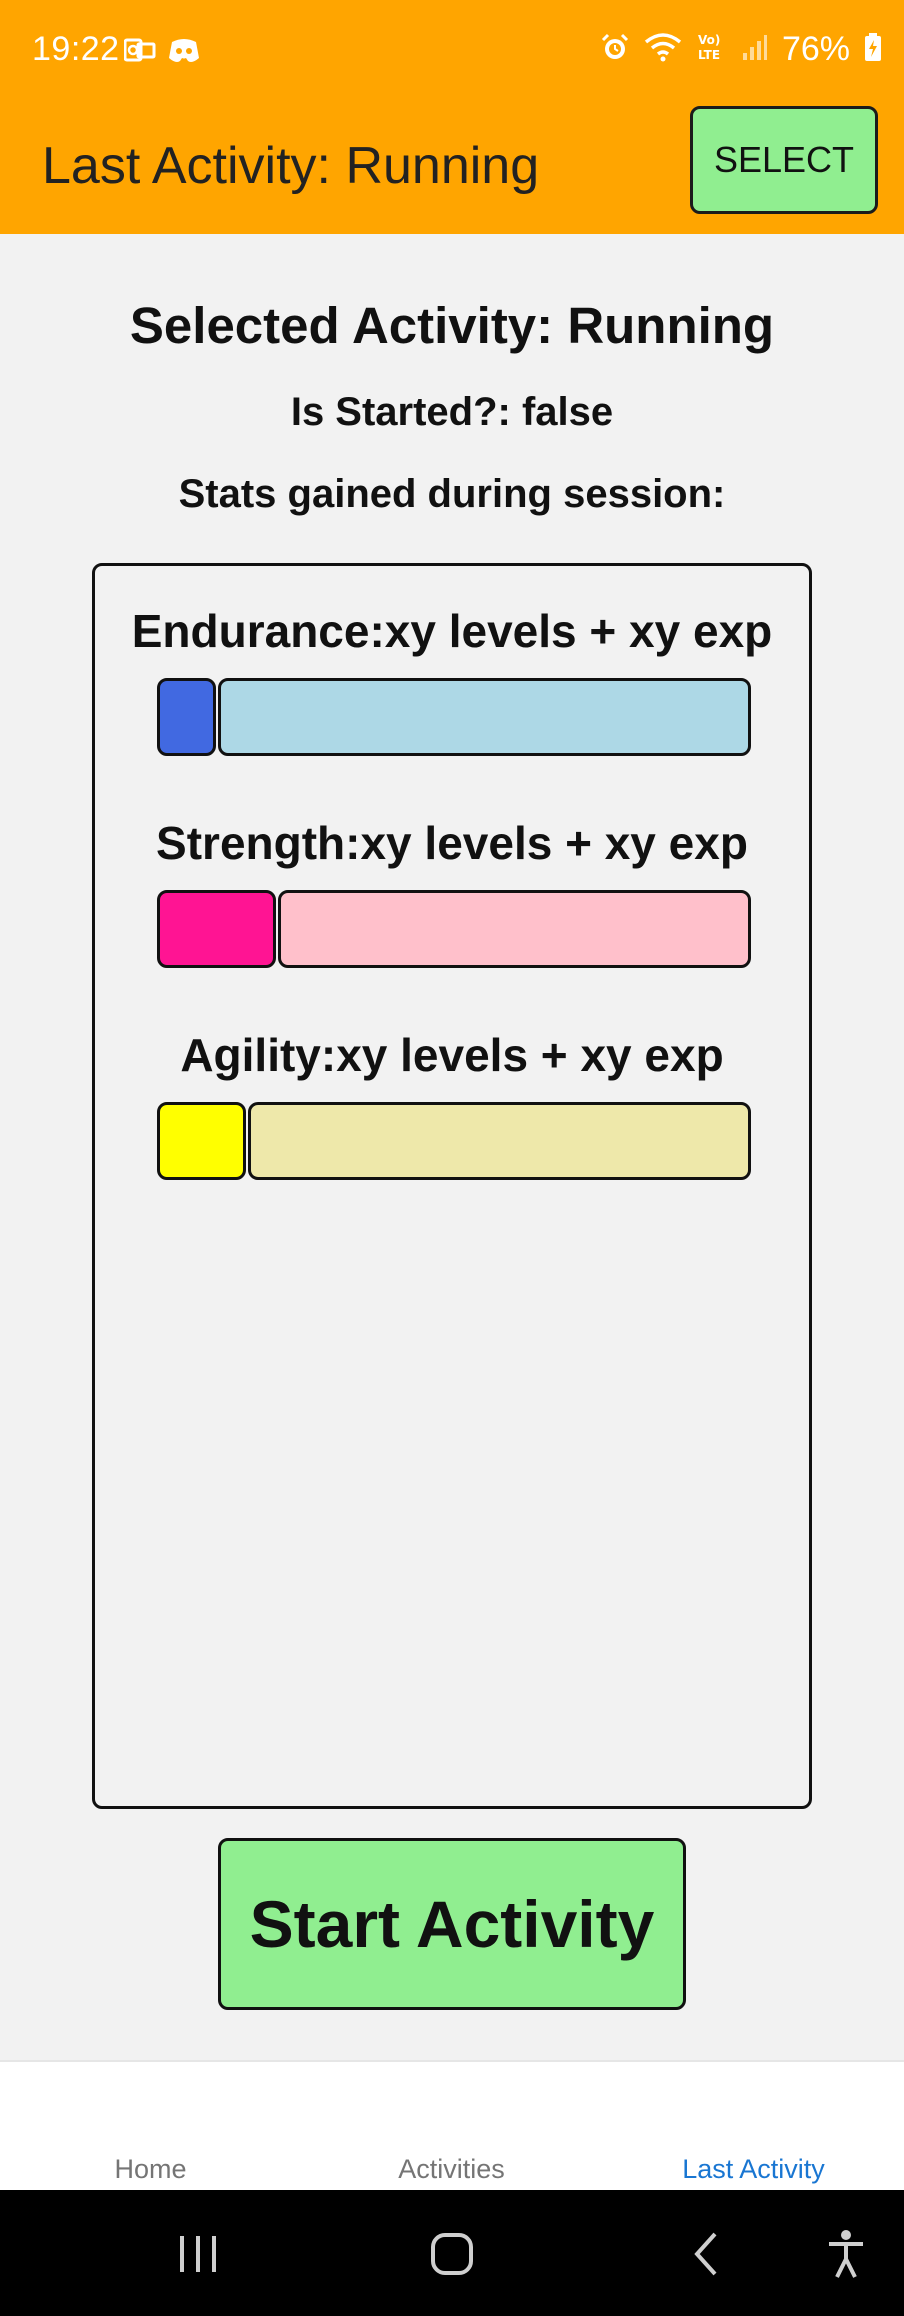 The image size is (904, 2316). What do you see at coordinates (291, 166) in the screenshot?
I see `page-title: Last Activity: Running` at bounding box center [291, 166].